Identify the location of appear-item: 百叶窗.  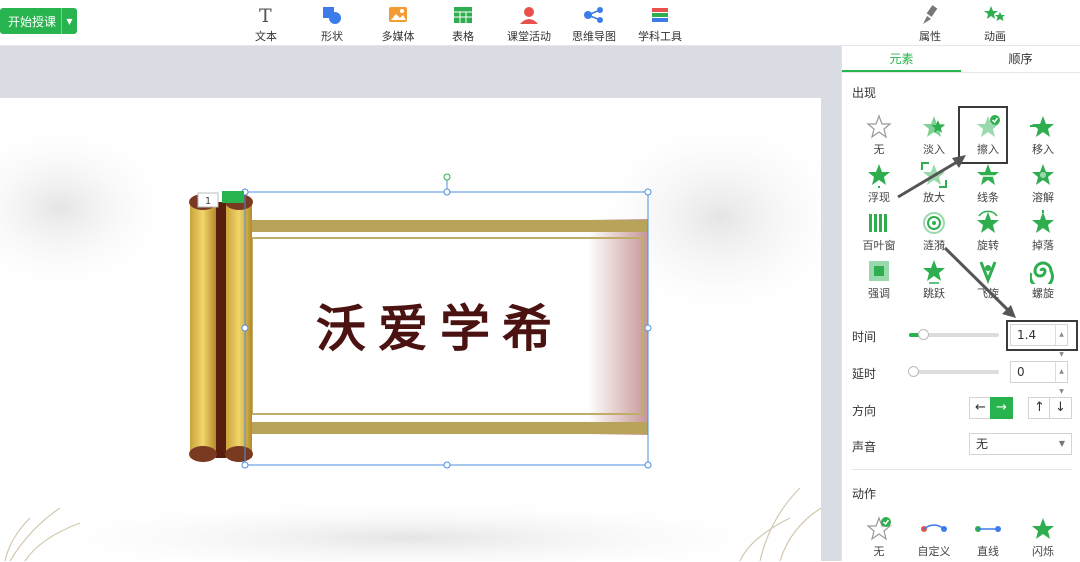
(879, 233).